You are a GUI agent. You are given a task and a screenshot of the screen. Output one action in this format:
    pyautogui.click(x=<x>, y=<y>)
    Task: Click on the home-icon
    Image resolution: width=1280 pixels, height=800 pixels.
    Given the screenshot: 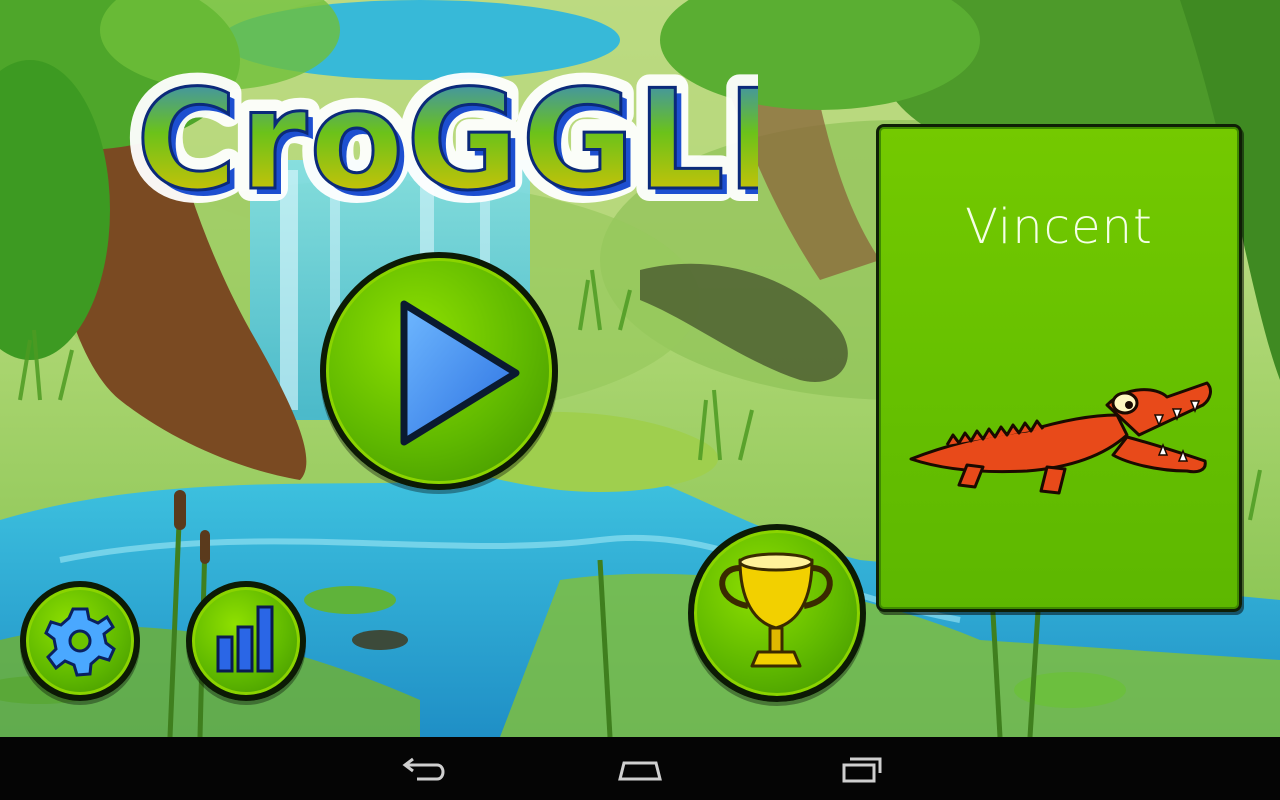 What is the action you would take?
    pyautogui.click(x=640, y=771)
    